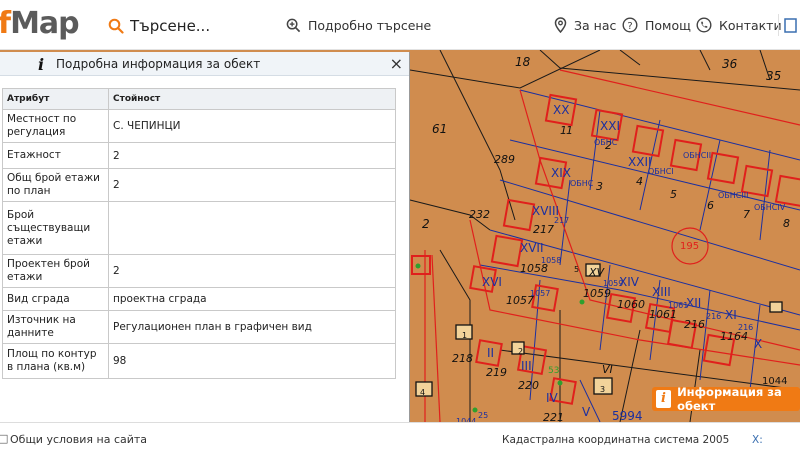  What do you see at coordinates (551, 260) in the screenshot?
I see `map-label: 1058` at bounding box center [551, 260].